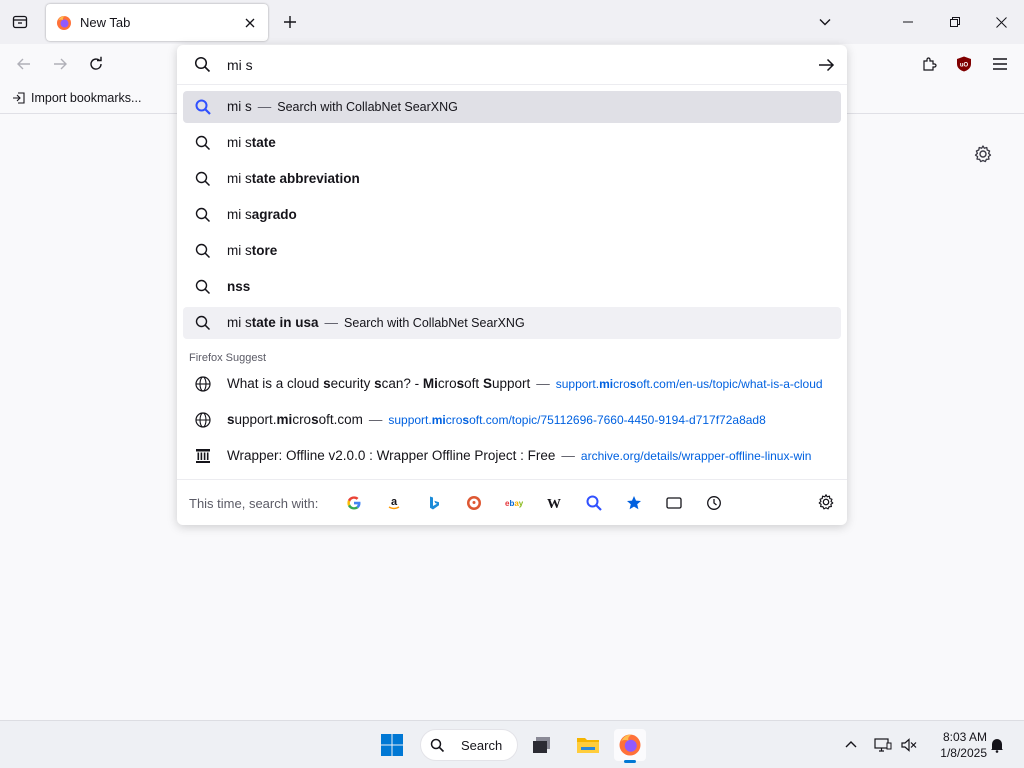 Image resolution: width=1024 pixels, height=768 pixels. I want to click on taskbar-search-button: Search, so click(469, 745).